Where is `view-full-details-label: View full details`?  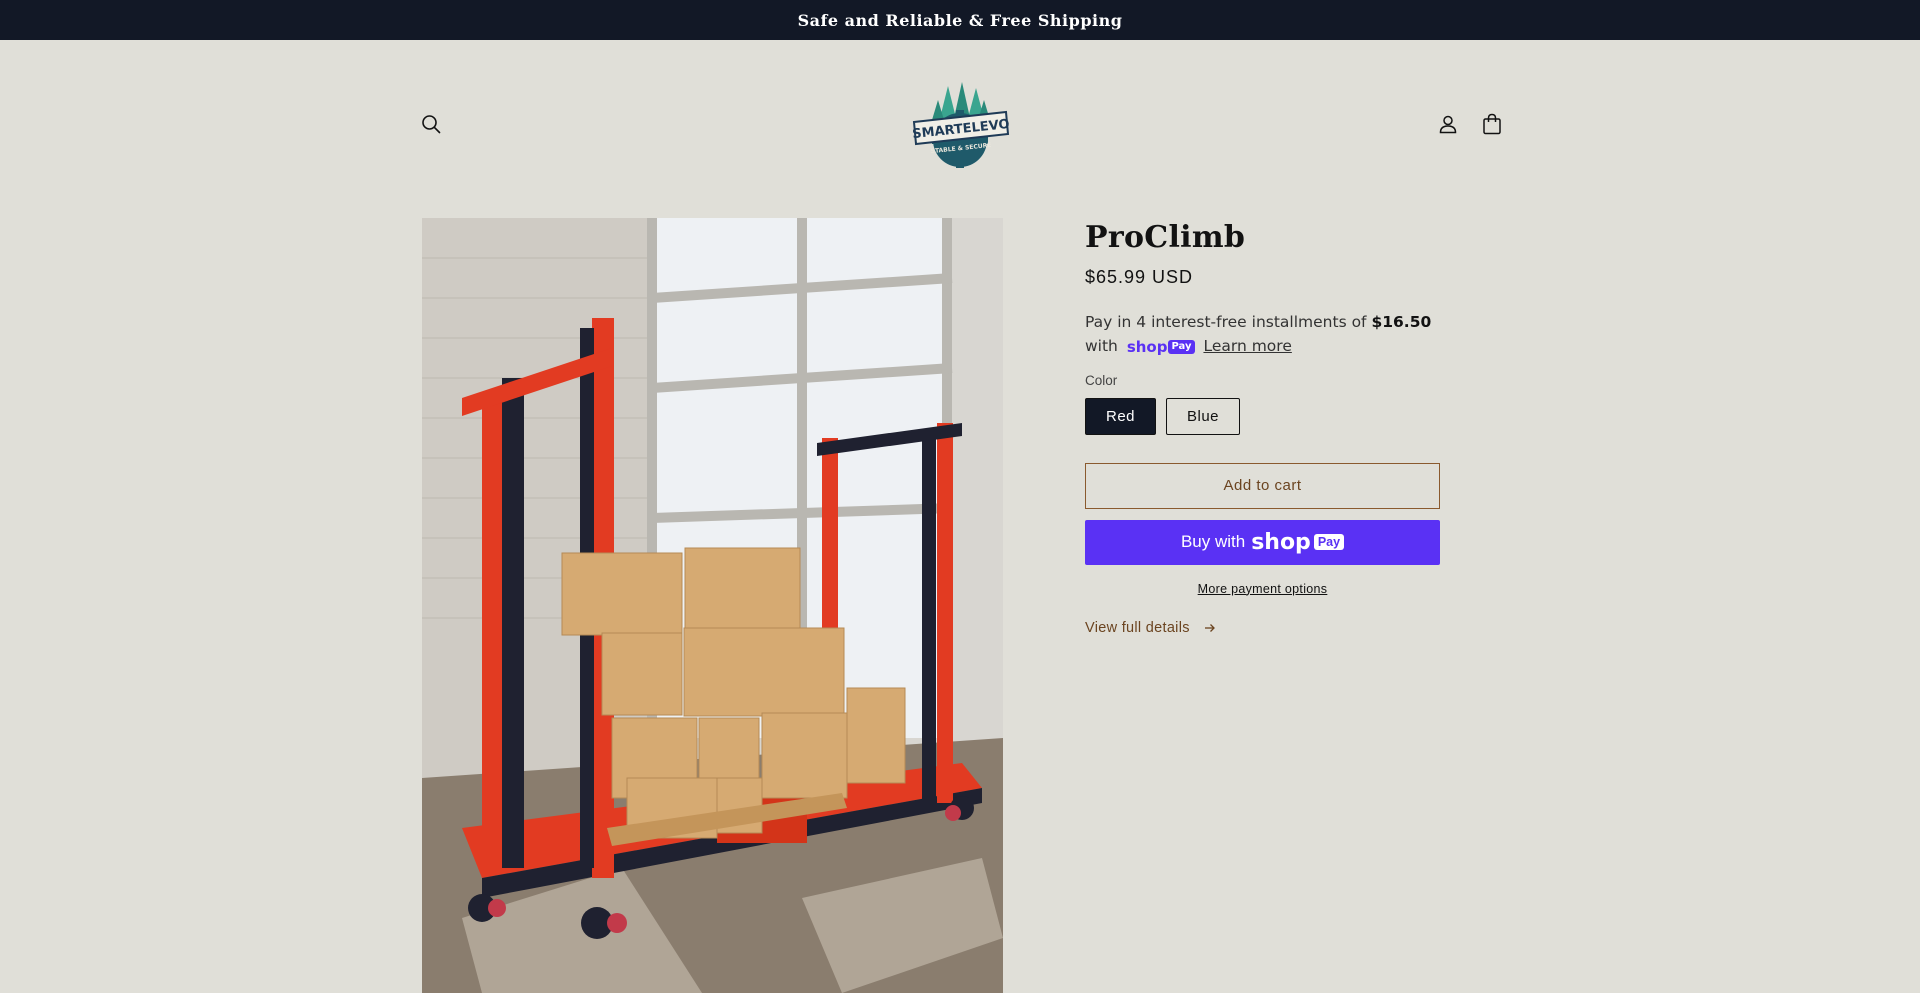
view-full-details-label: View full details is located at coordinates (1137, 627).